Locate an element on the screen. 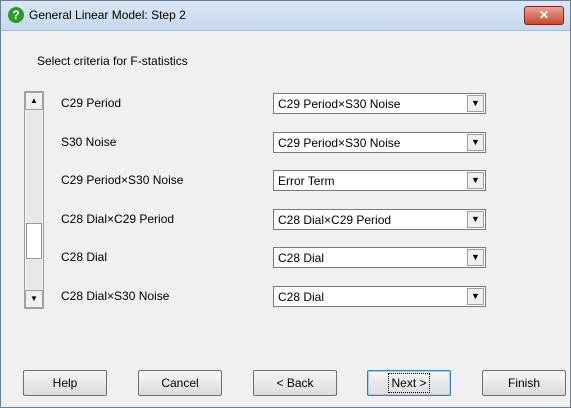 The image size is (571, 408). vertical-scrollbar: ▲ ▼ is located at coordinates (34, 200).